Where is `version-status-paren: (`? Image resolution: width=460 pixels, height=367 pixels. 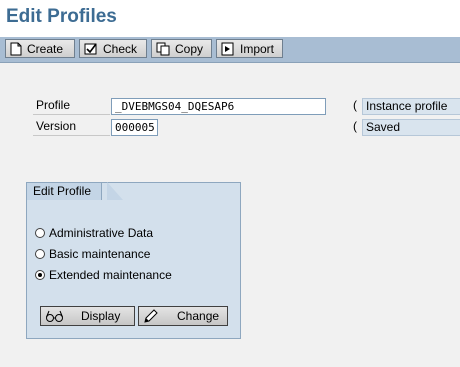 version-status-paren: ( is located at coordinates (355, 126).